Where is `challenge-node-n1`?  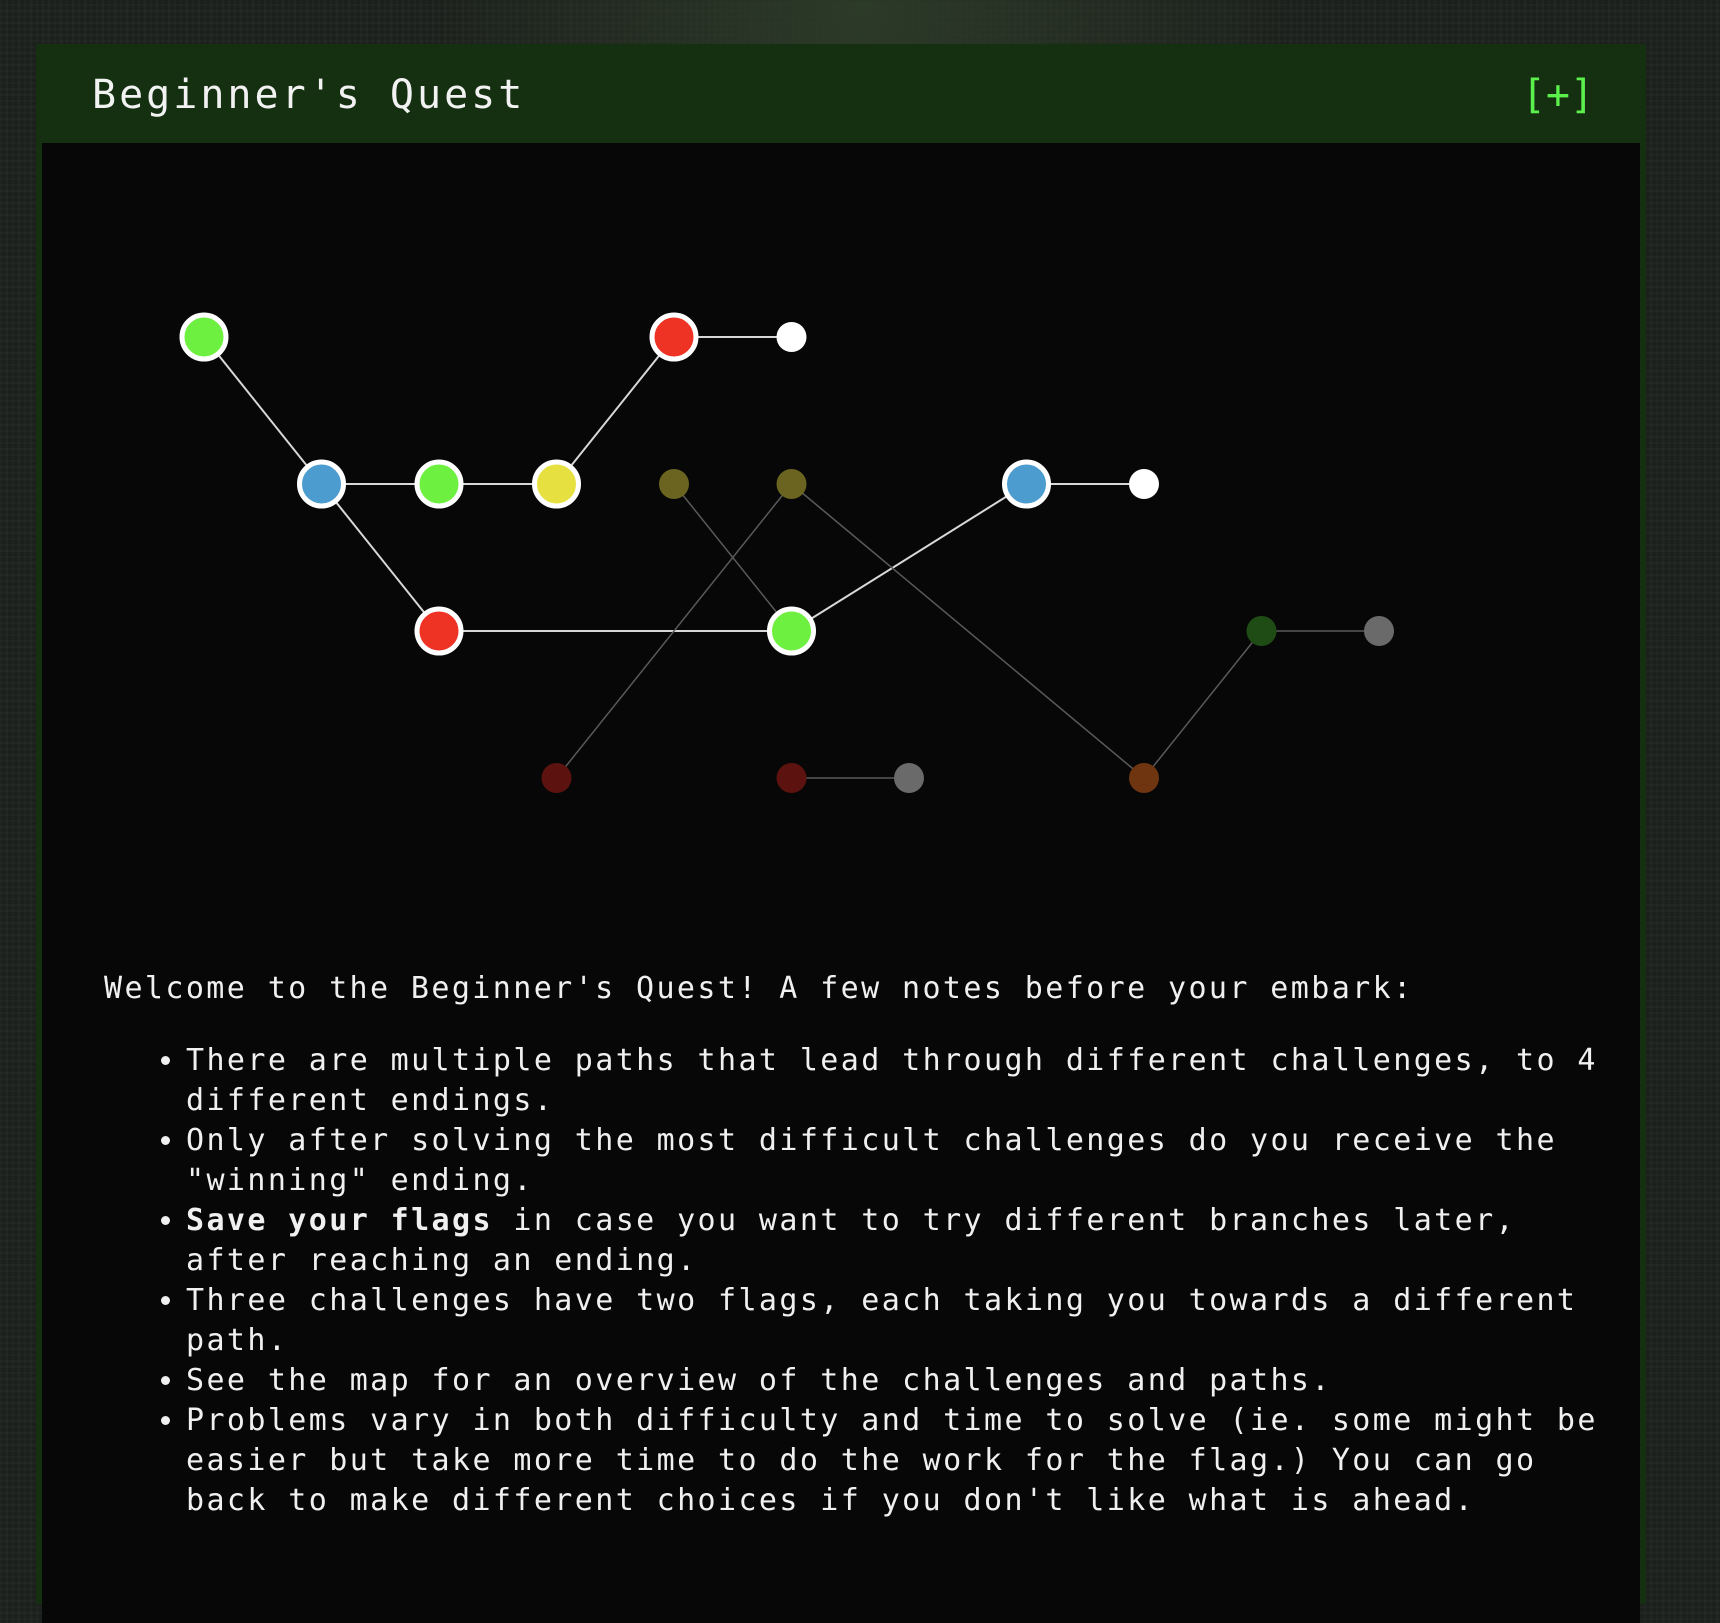
challenge-node-n1 is located at coordinates (204, 337).